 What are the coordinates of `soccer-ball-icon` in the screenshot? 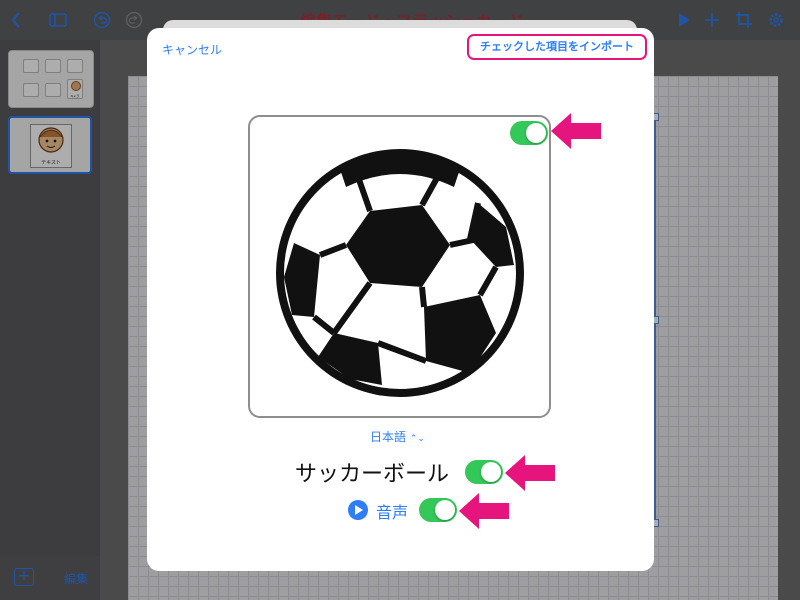 It's located at (400, 273).